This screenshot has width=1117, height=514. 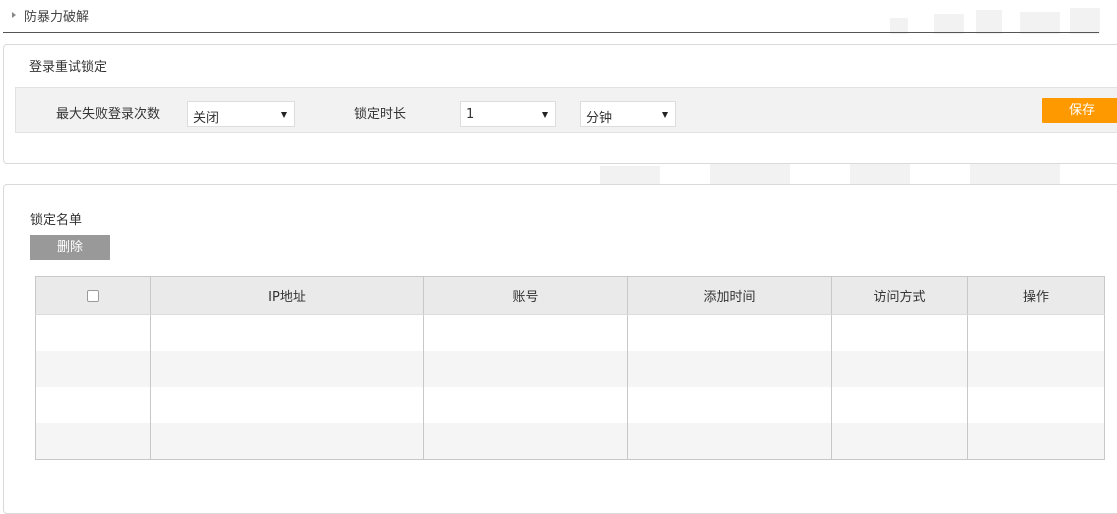 What do you see at coordinates (287, 295) in the screenshot?
I see `column-header-ip: IP地址` at bounding box center [287, 295].